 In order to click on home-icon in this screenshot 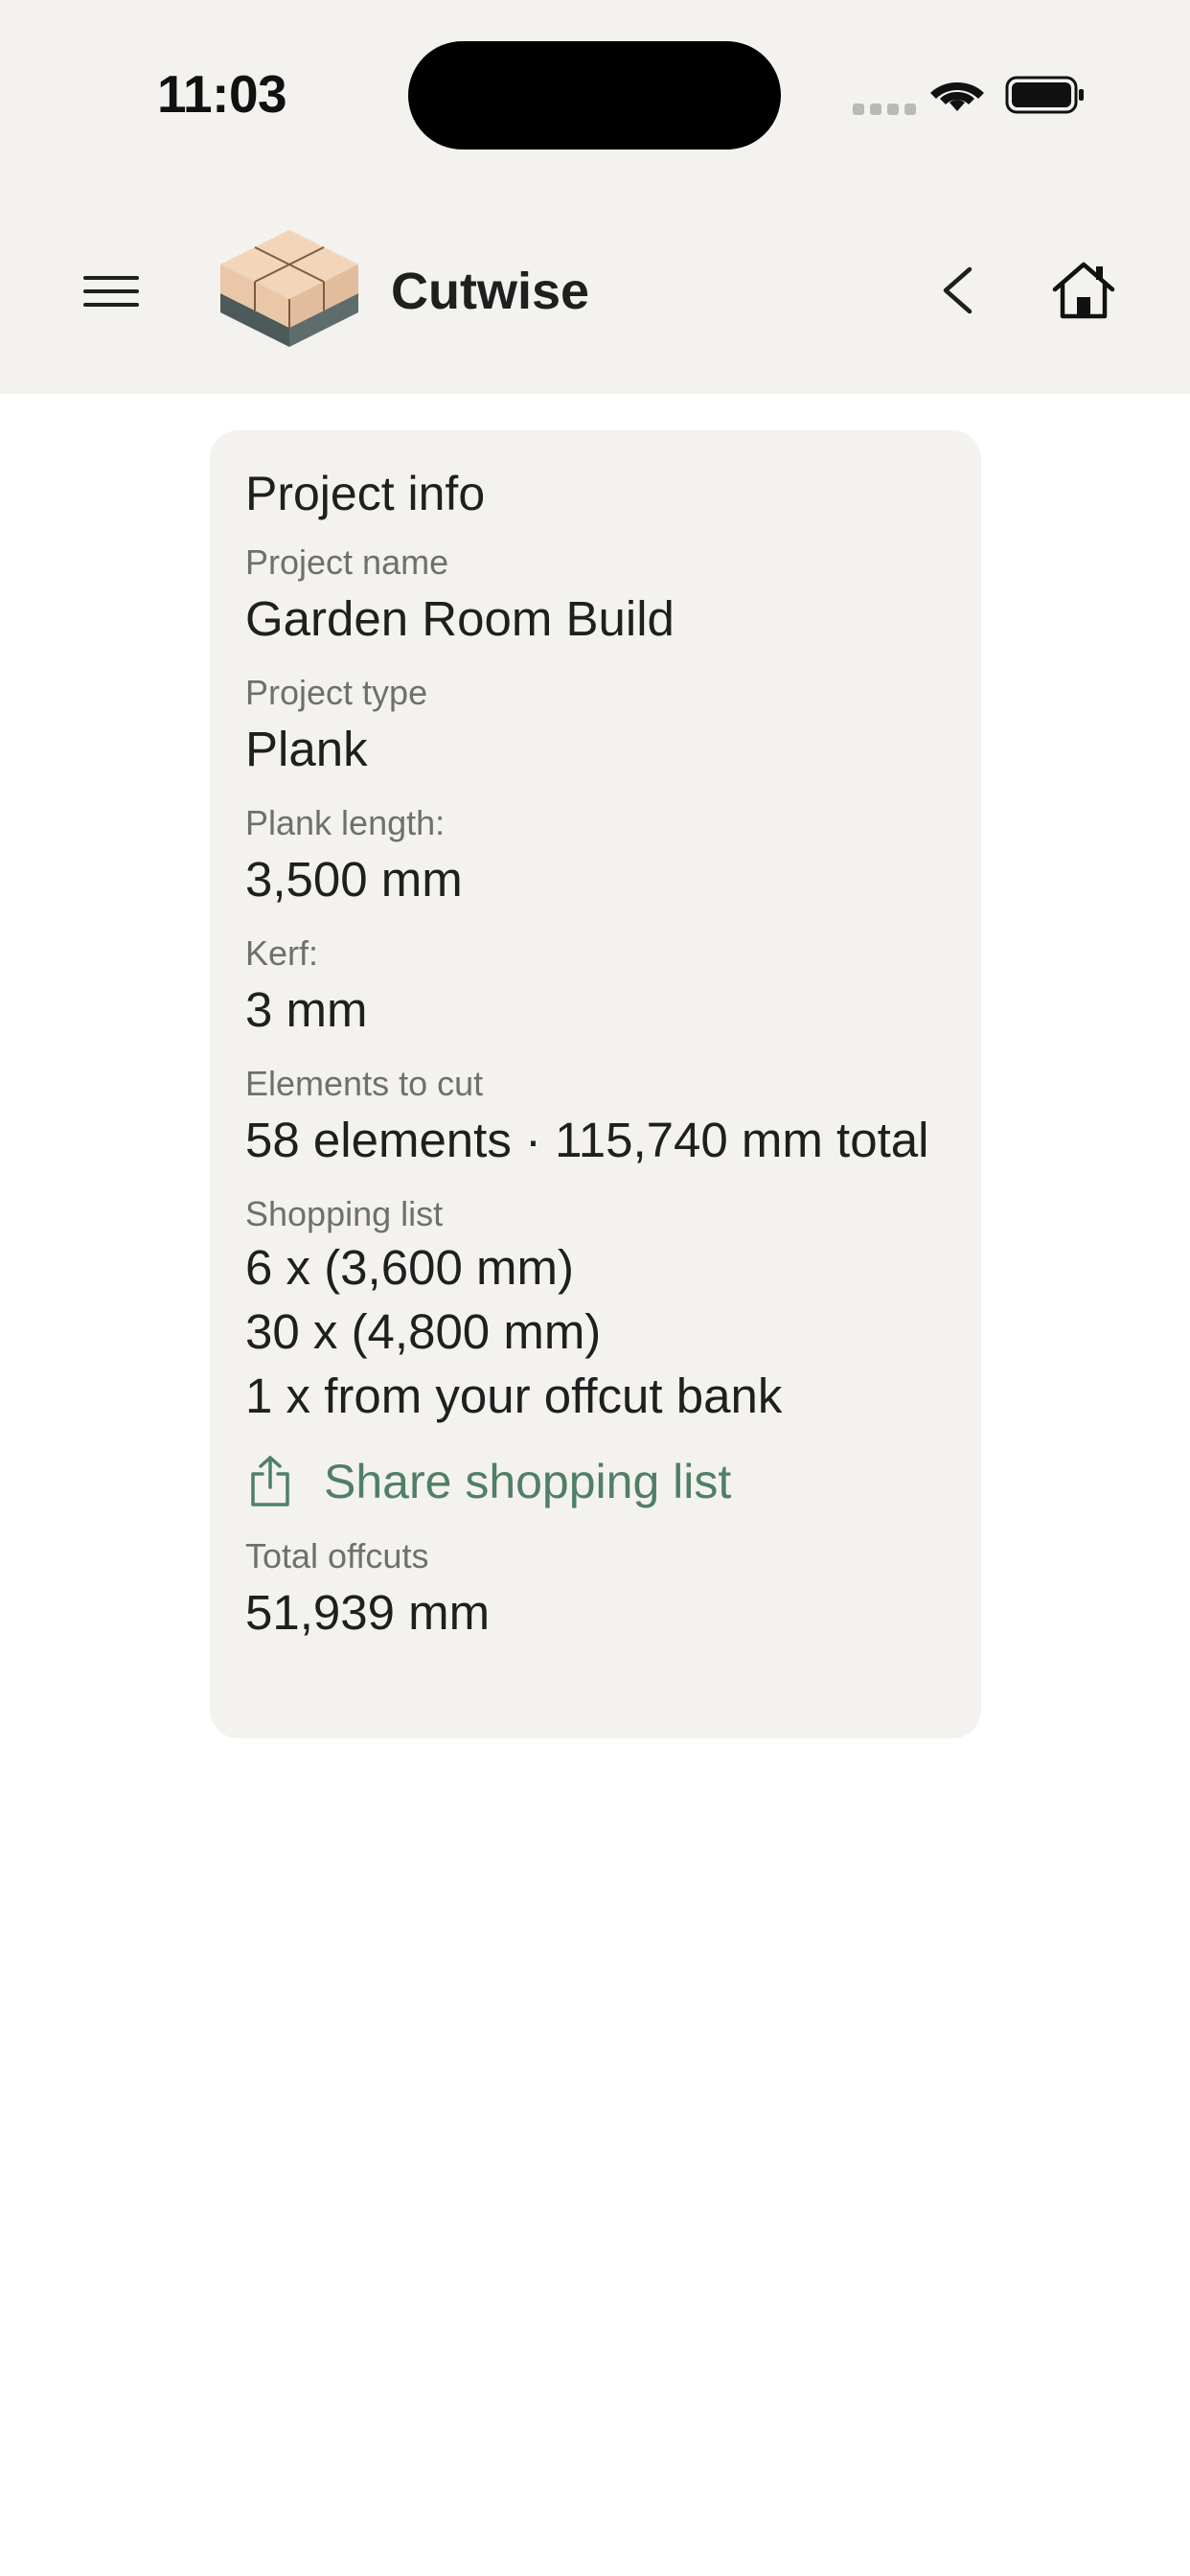, I will do `click(1083, 290)`.